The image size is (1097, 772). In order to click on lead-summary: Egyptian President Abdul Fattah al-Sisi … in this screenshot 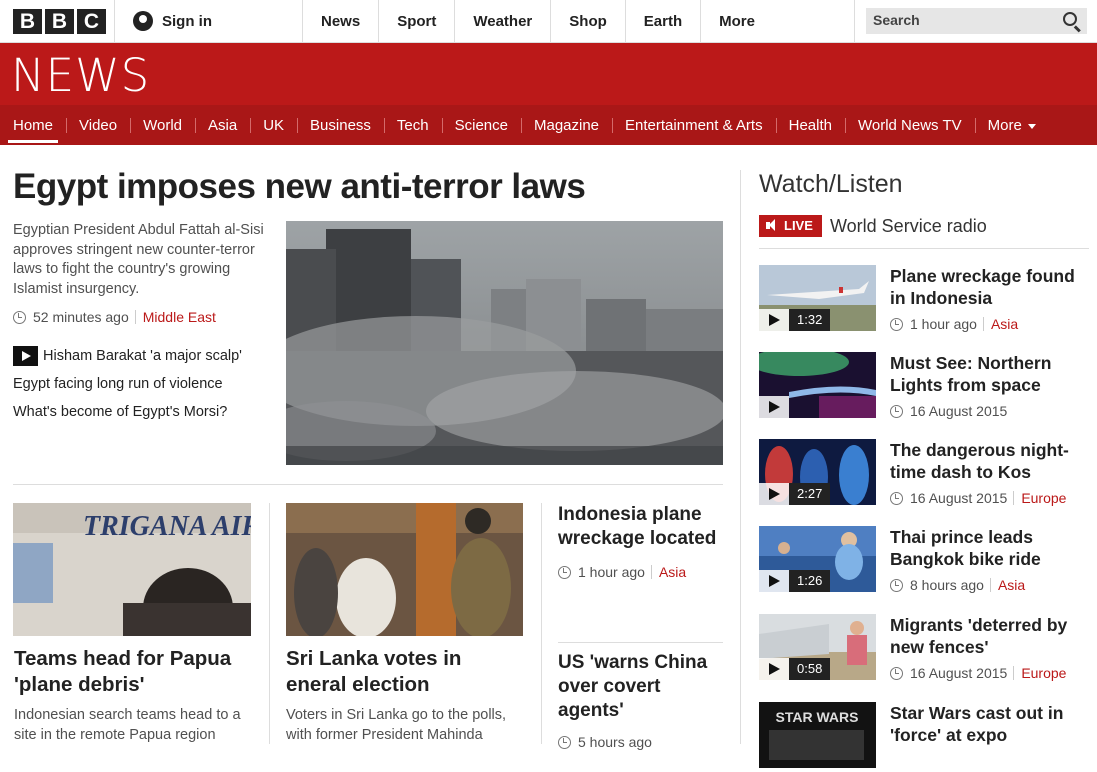, I will do `click(138, 259)`.